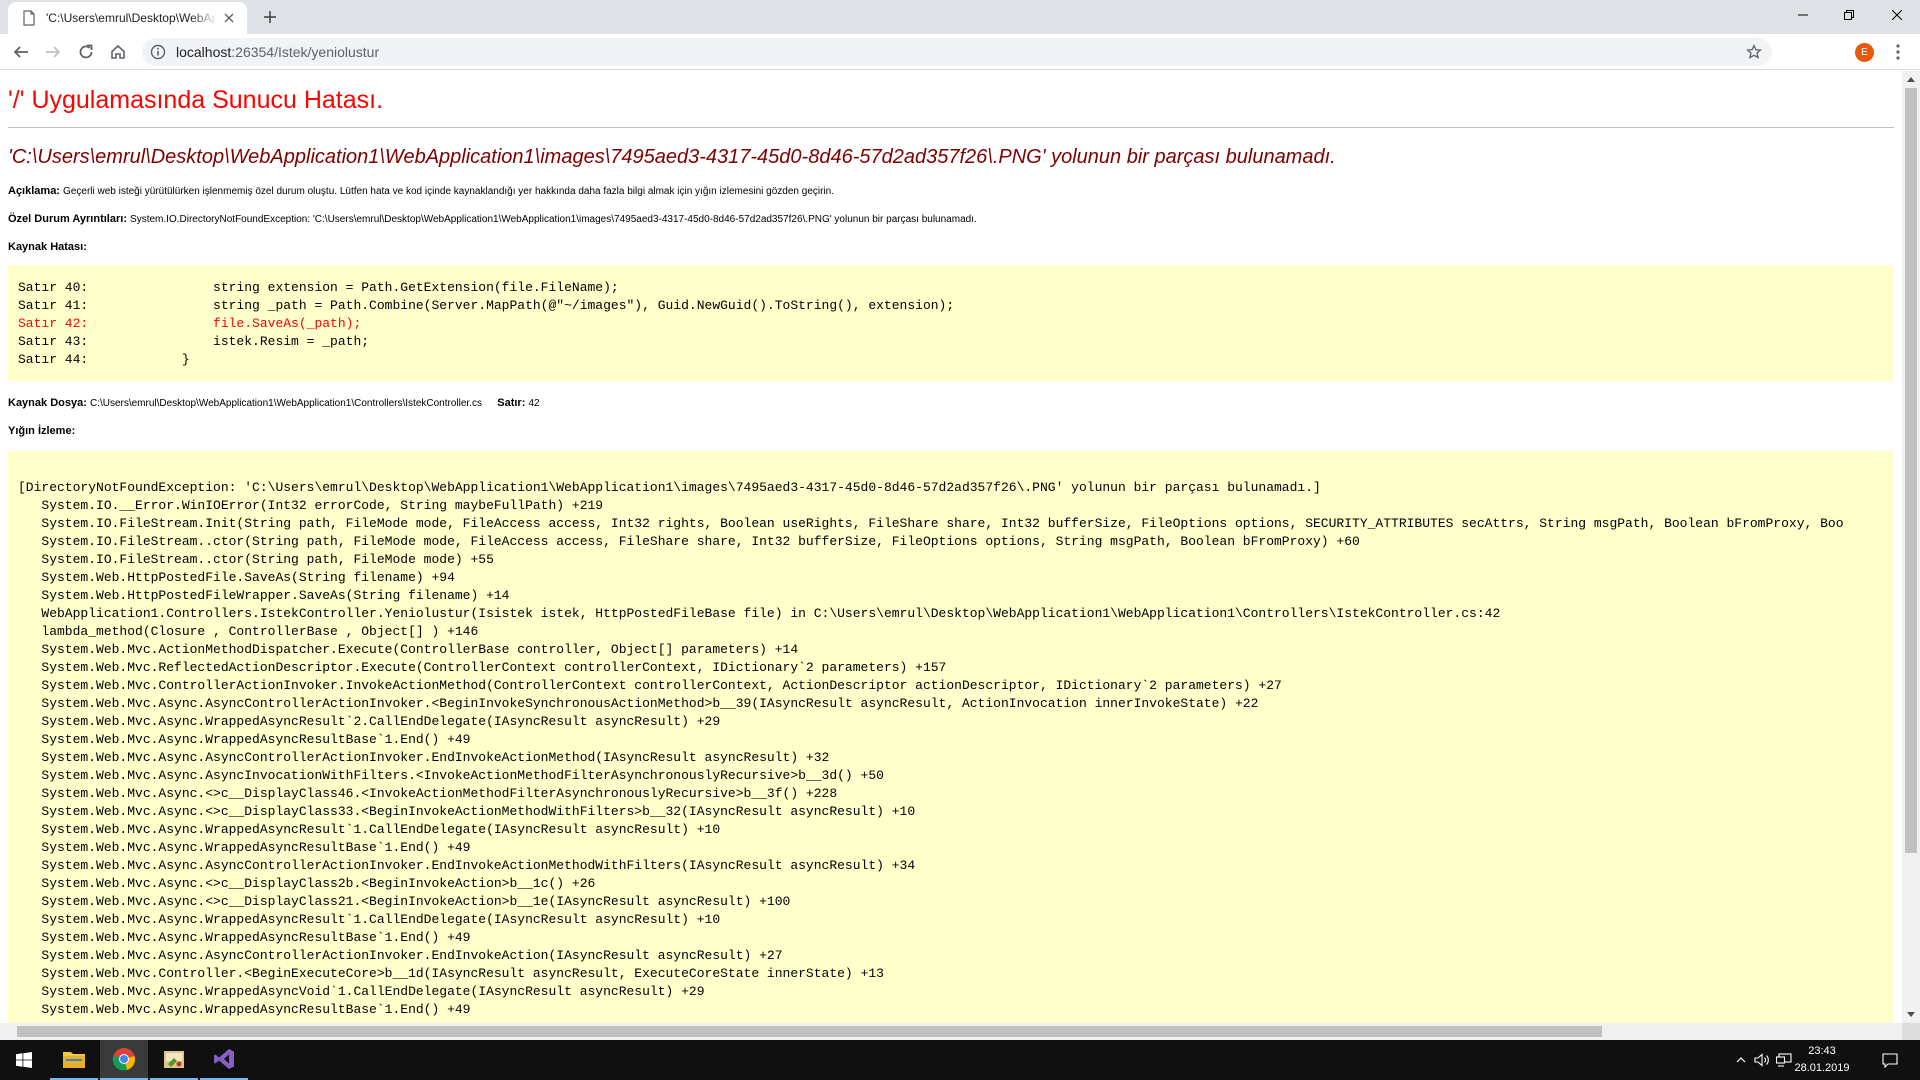  What do you see at coordinates (204, 52) in the screenshot?
I see `url-host: localhost` at bounding box center [204, 52].